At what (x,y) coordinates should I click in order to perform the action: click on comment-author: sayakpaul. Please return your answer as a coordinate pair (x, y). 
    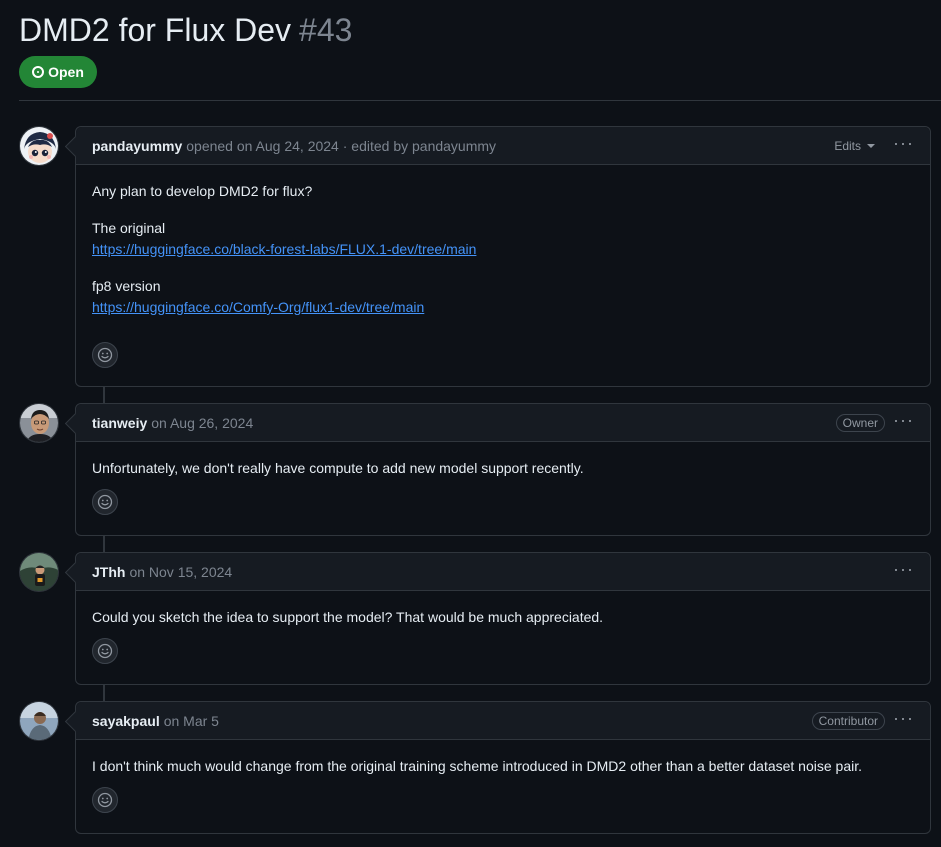
    Looking at the image, I should click on (126, 721).